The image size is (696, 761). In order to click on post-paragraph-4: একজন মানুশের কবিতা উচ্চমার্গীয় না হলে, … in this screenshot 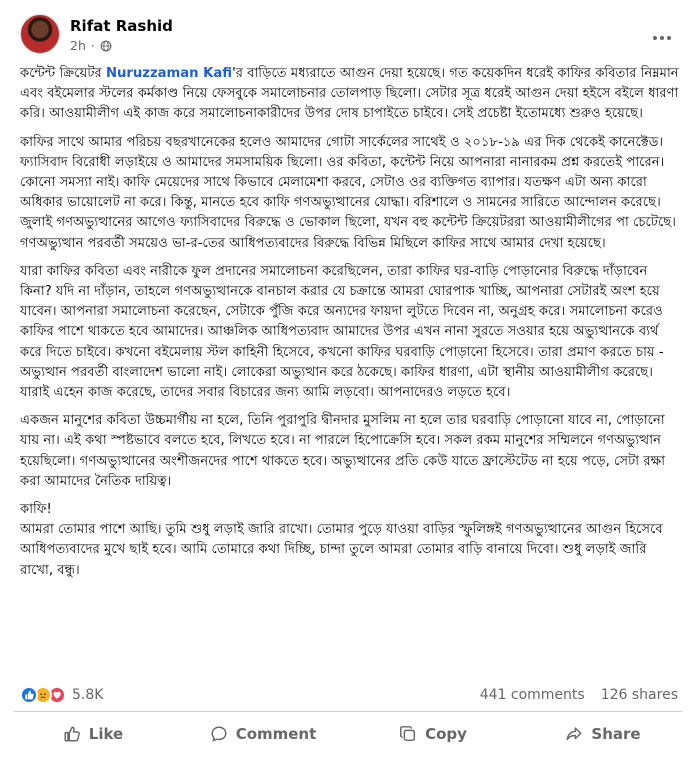, I will do `click(343, 451)`.